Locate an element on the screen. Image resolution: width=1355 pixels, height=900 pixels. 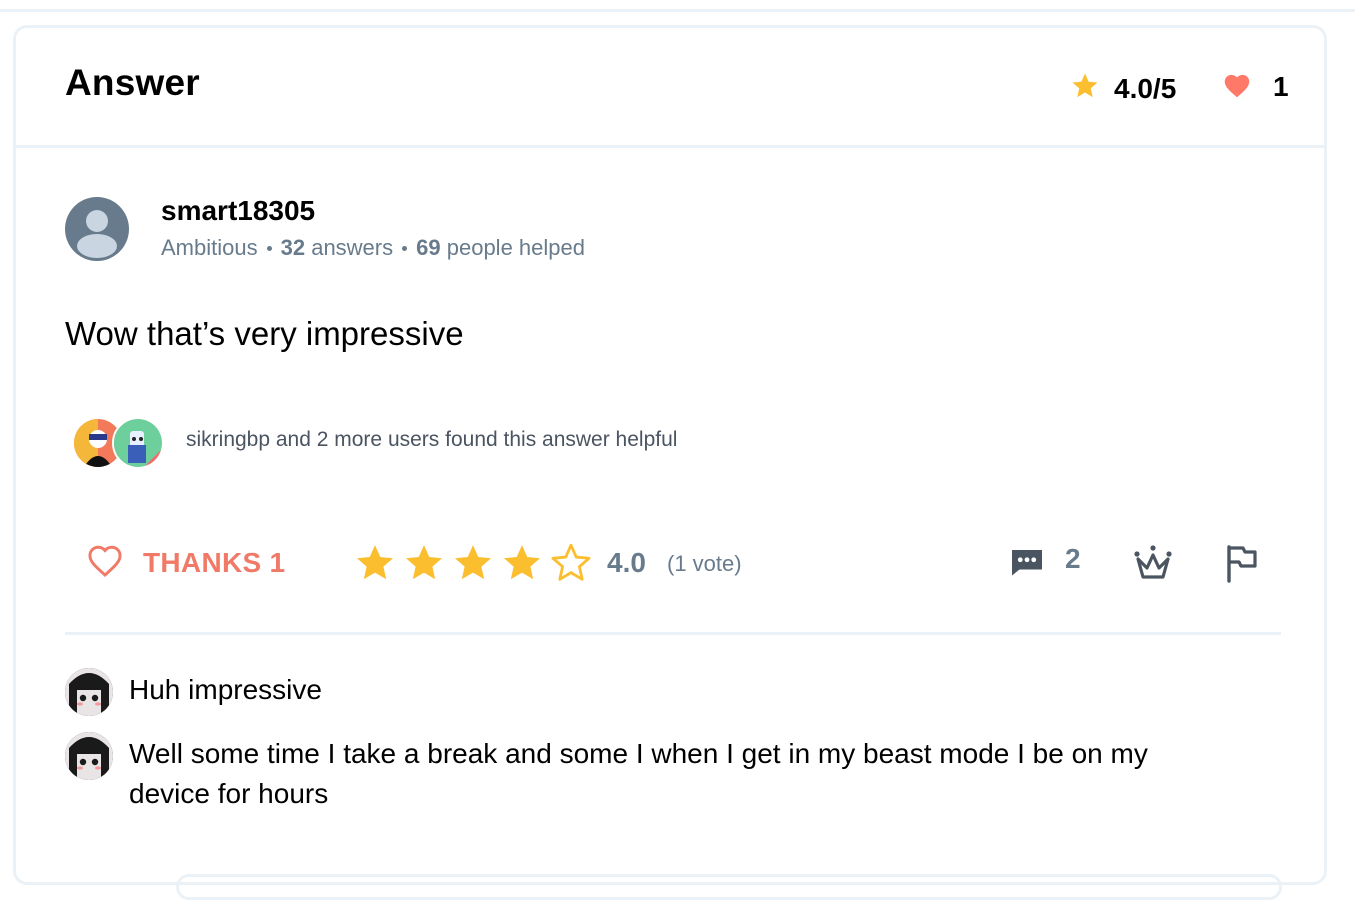
flag-icon is located at coordinates (1242, 566).